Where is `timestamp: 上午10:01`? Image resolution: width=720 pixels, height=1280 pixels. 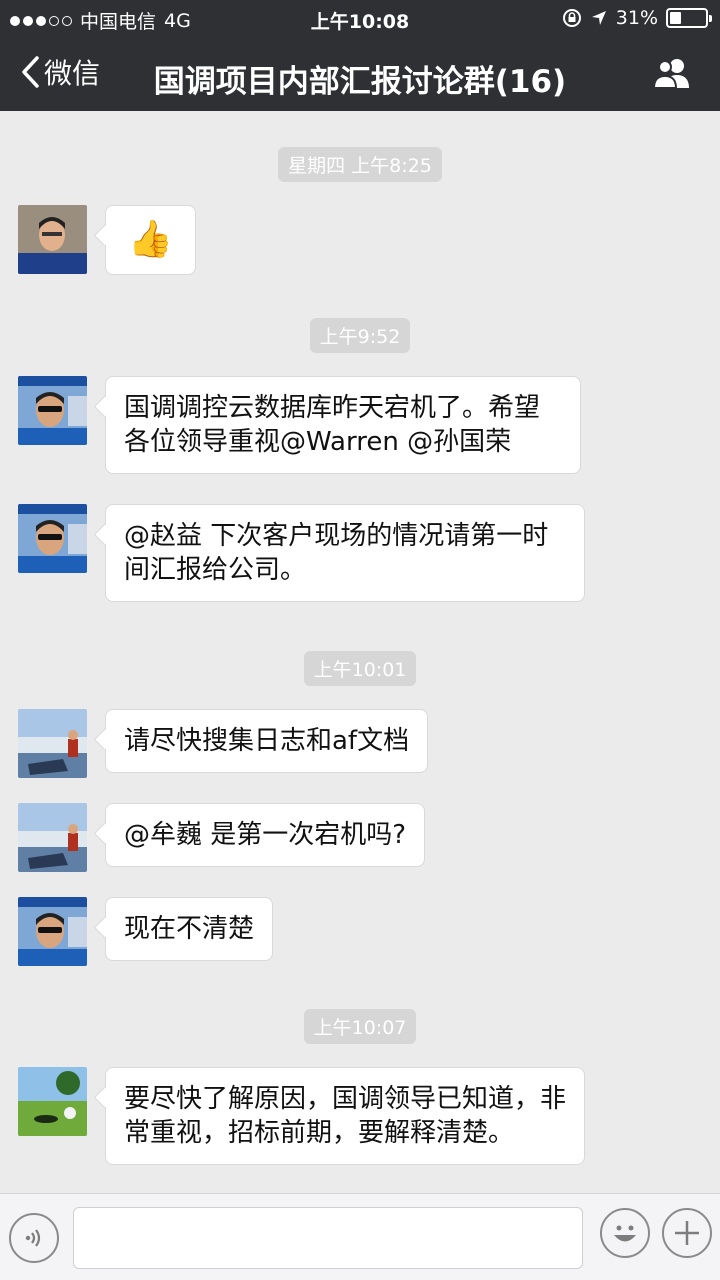 timestamp: 上午10:01 is located at coordinates (360, 668).